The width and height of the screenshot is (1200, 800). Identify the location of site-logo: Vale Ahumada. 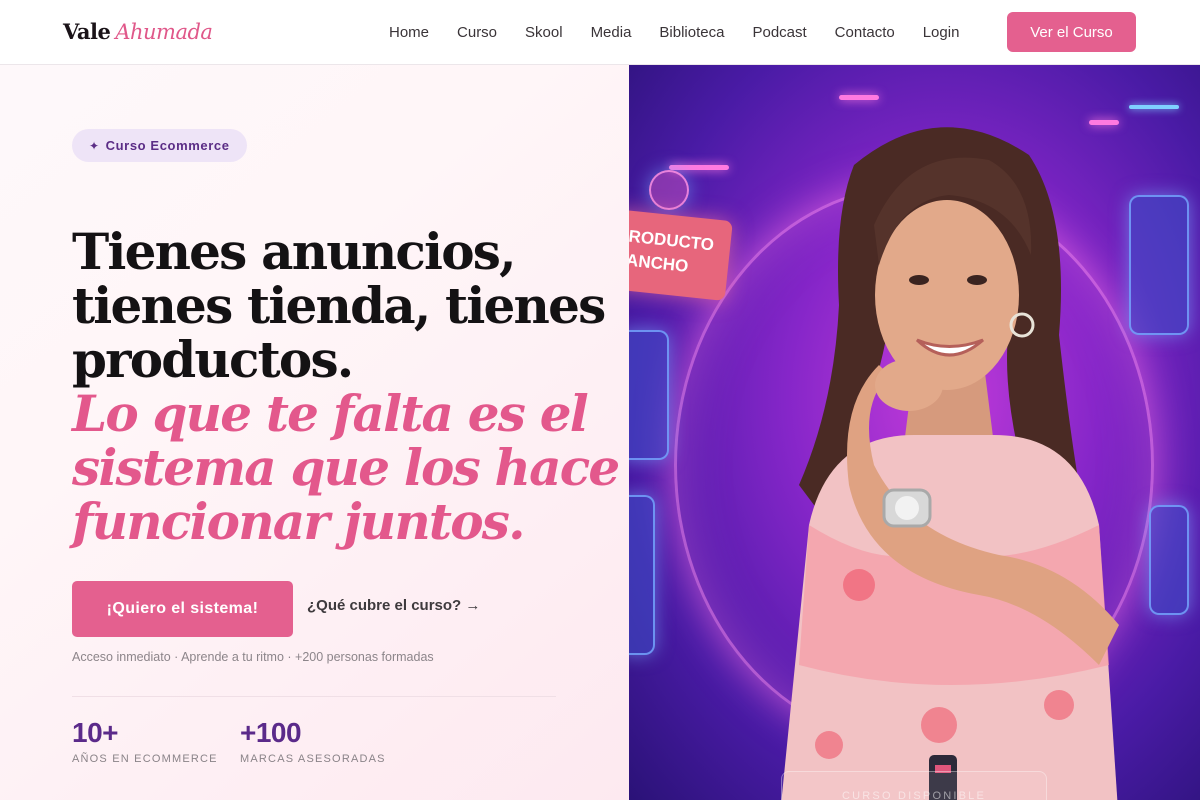
(138, 32).